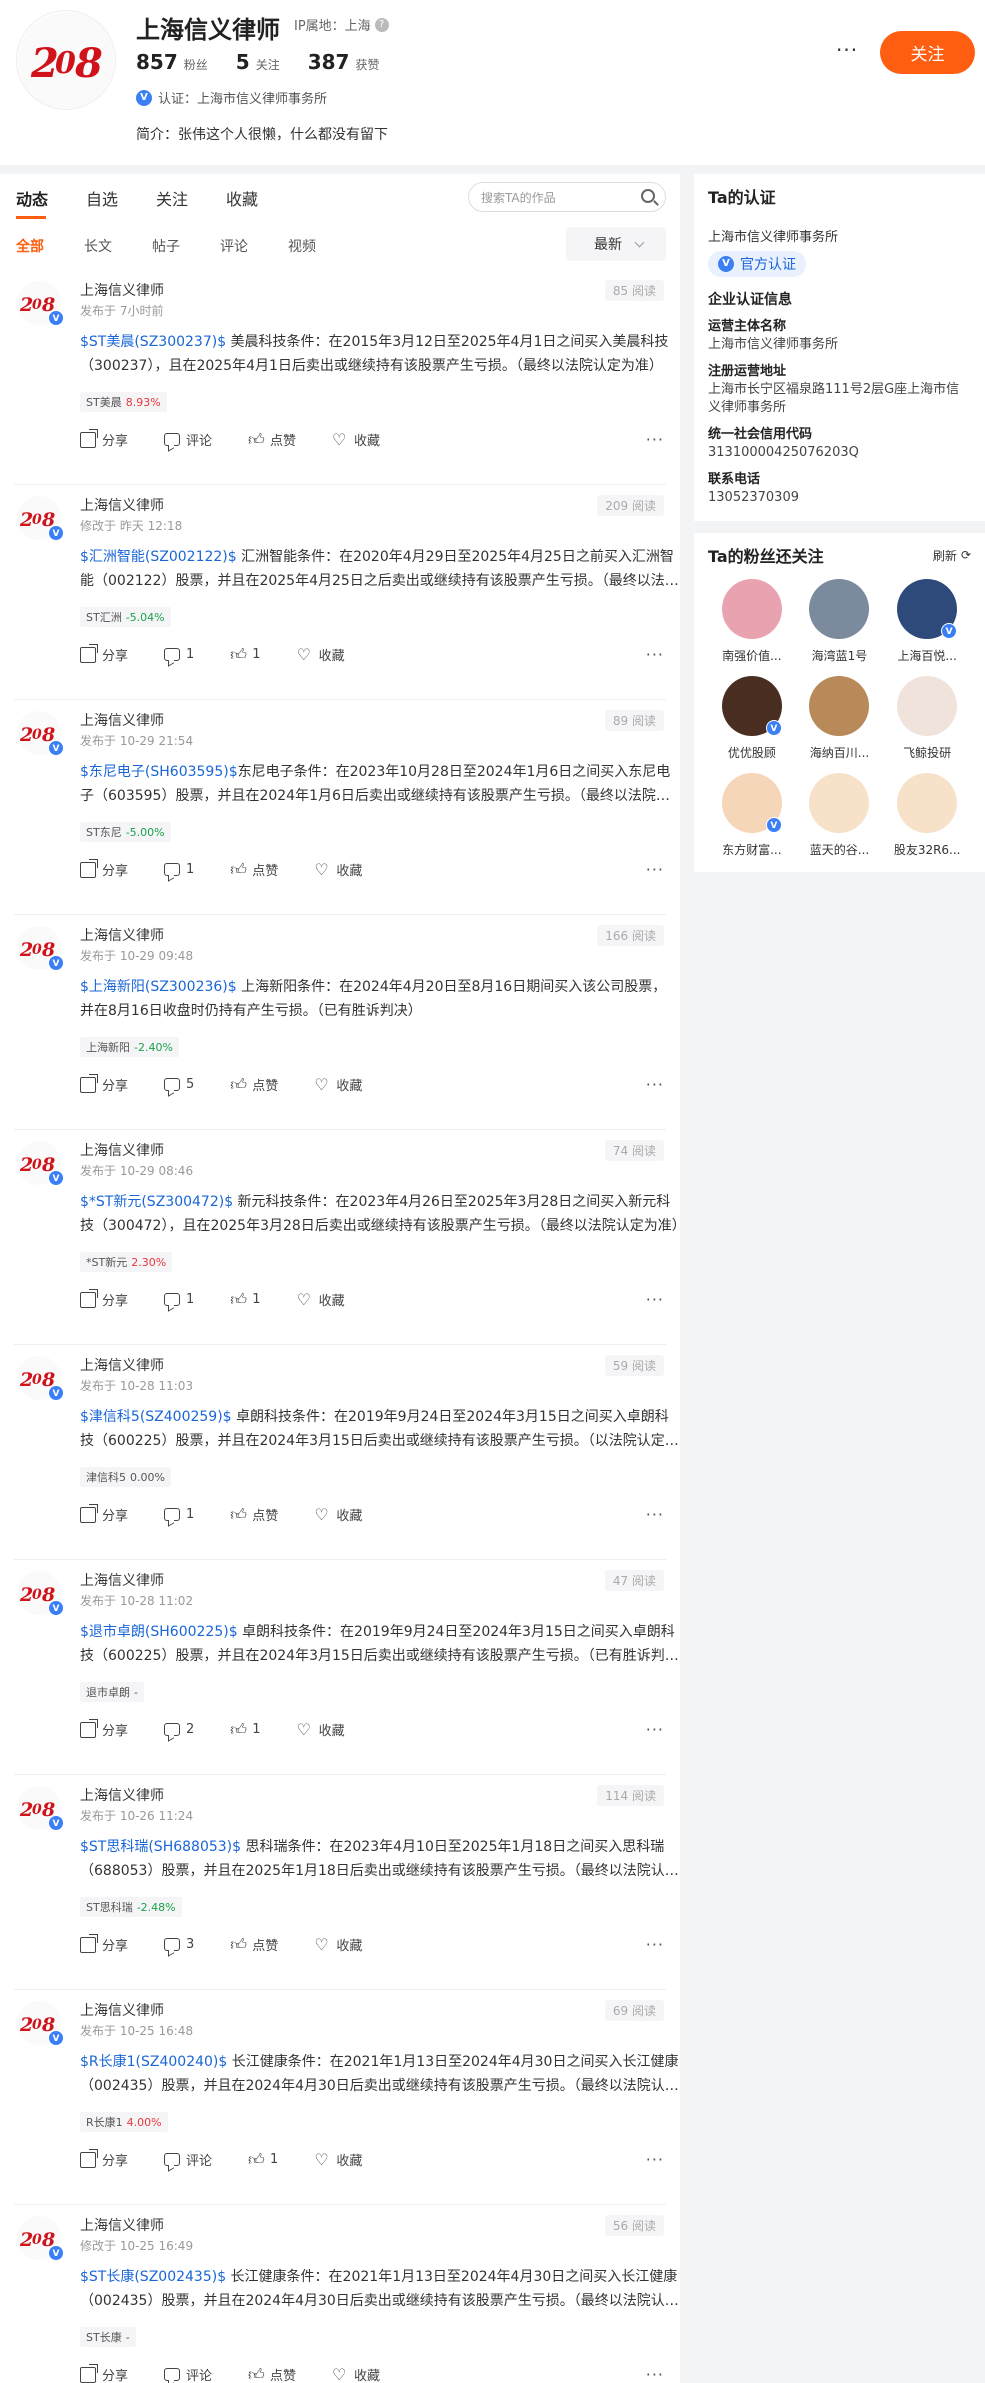  Describe the element at coordinates (129, 1047) in the screenshot. I see `stock-tag: 上海新阳 -2.40%` at that location.